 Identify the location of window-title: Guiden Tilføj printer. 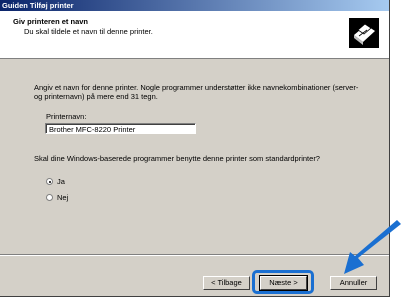
(38, 5).